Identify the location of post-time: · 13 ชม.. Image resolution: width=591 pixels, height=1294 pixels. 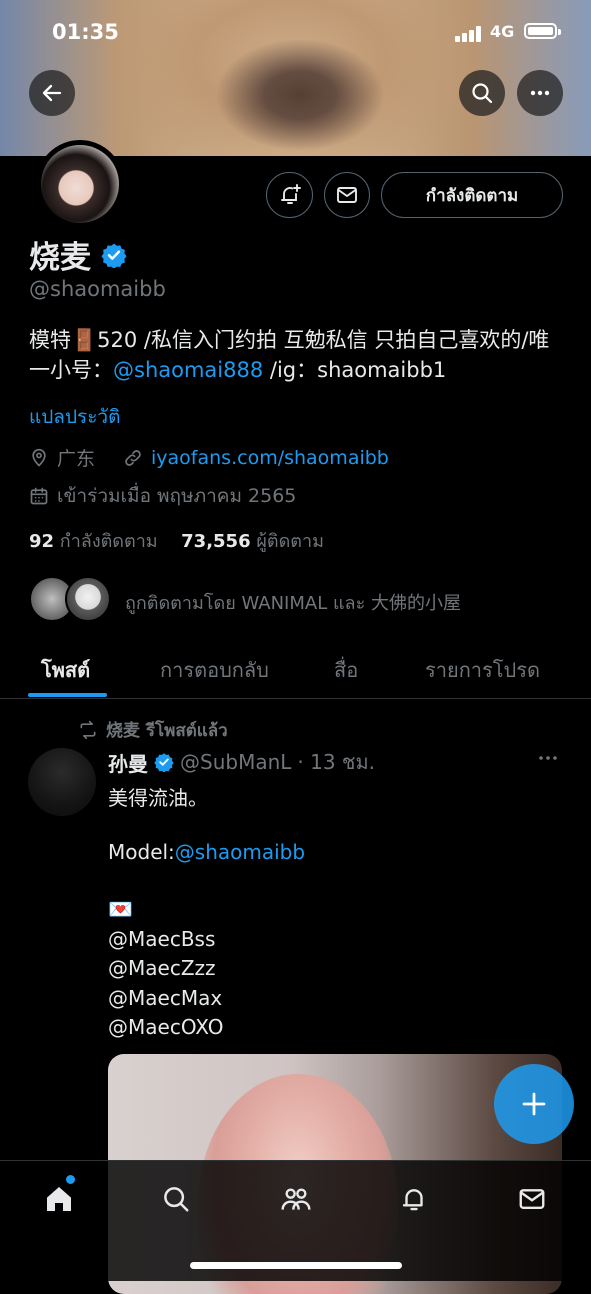
(336, 762).